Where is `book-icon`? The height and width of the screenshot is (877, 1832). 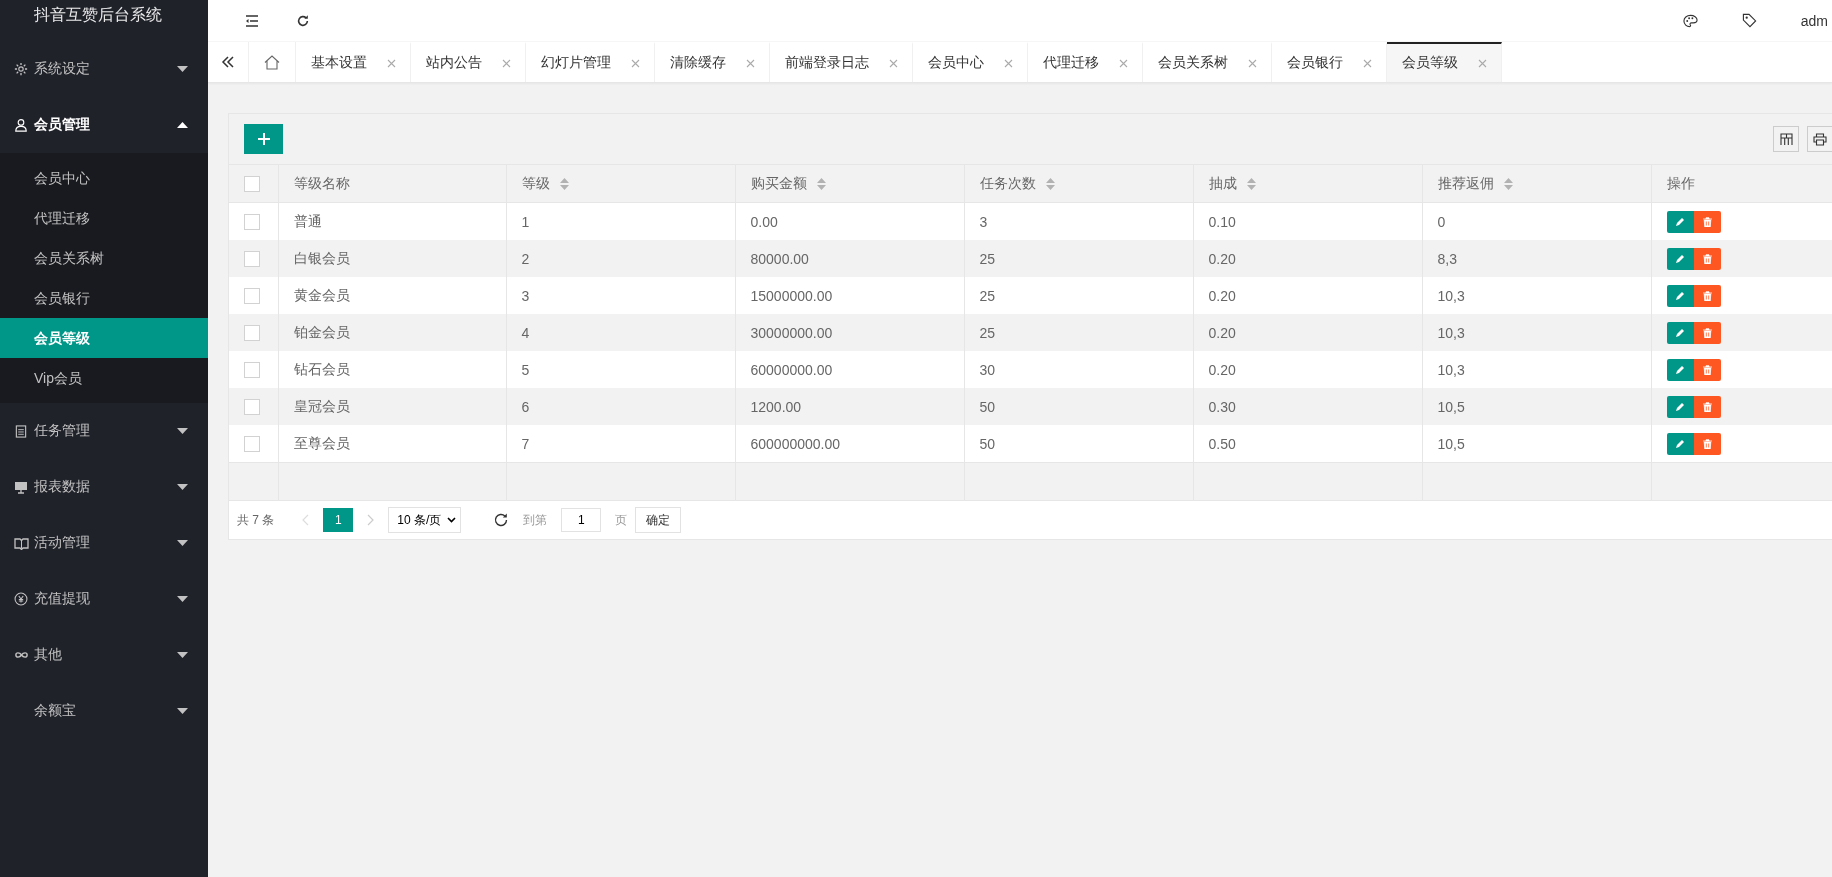 book-icon is located at coordinates (21, 543).